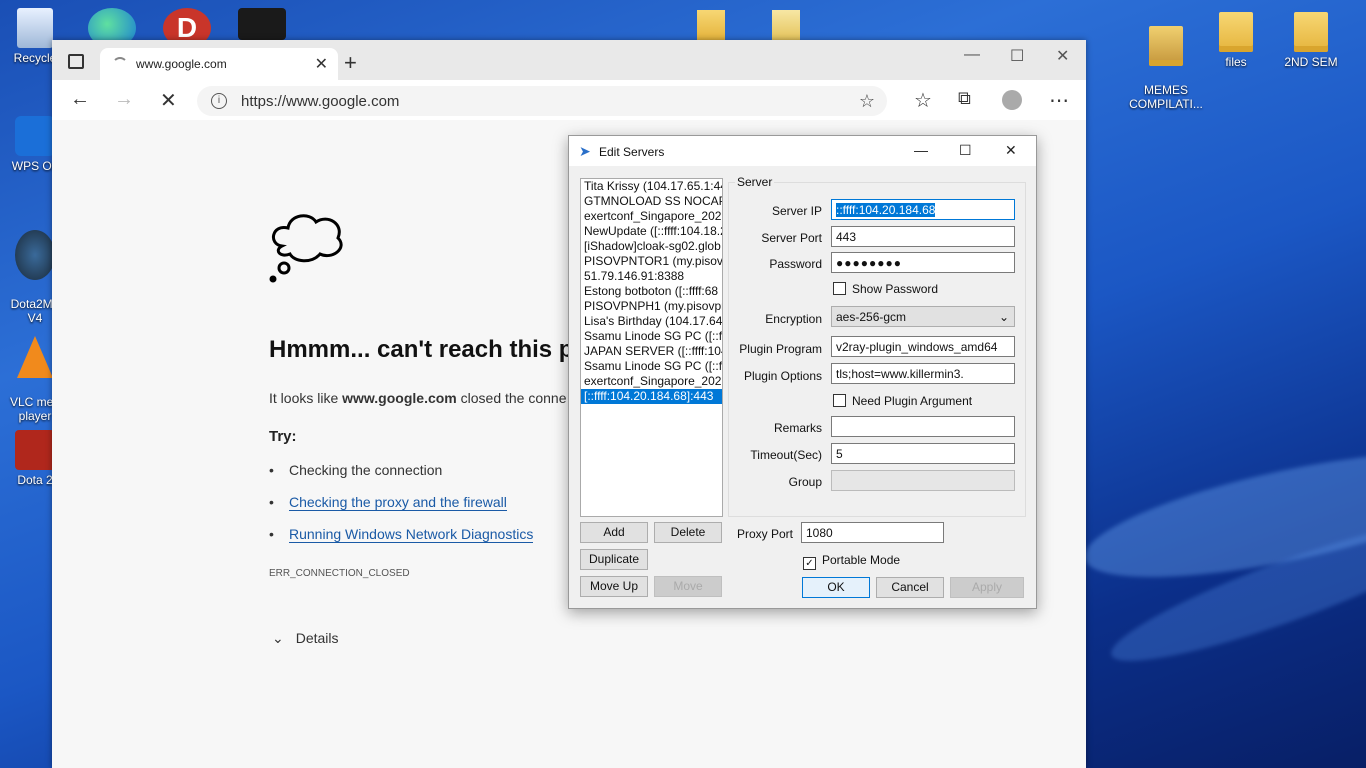 This screenshot has width=1366, height=768. What do you see at coordinates (755, 182) in the screenshot?
I see `server-group-label: Server` at bounding box center [755, 182].